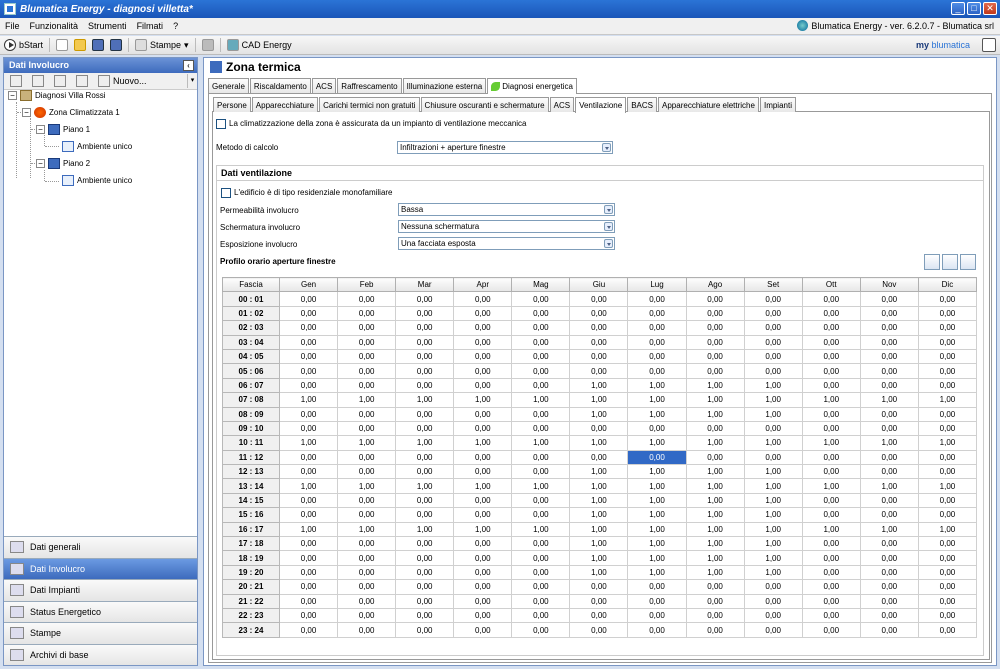 The height and width of the screenshot is (669, 1000). I want to click on expand-all-icon, so click(60, 81).